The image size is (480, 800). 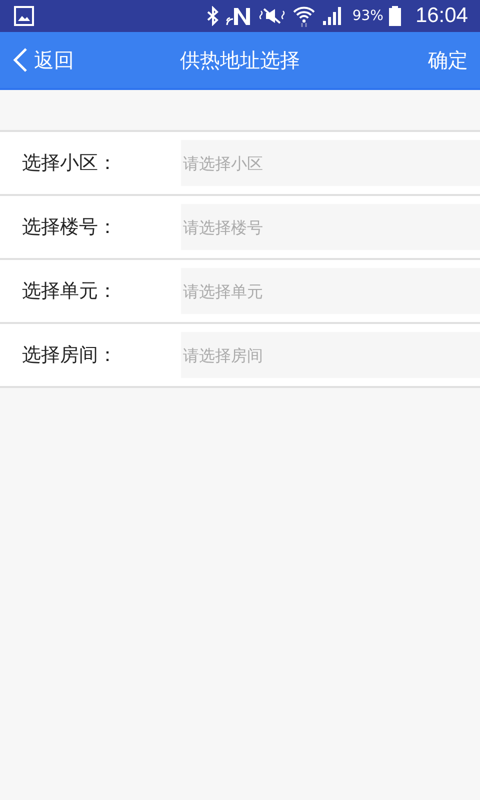 What do you see at coordinates (330, 291) in the screenshot?
I see `select-field: 请选择单元` at bounding box center [330, 291].